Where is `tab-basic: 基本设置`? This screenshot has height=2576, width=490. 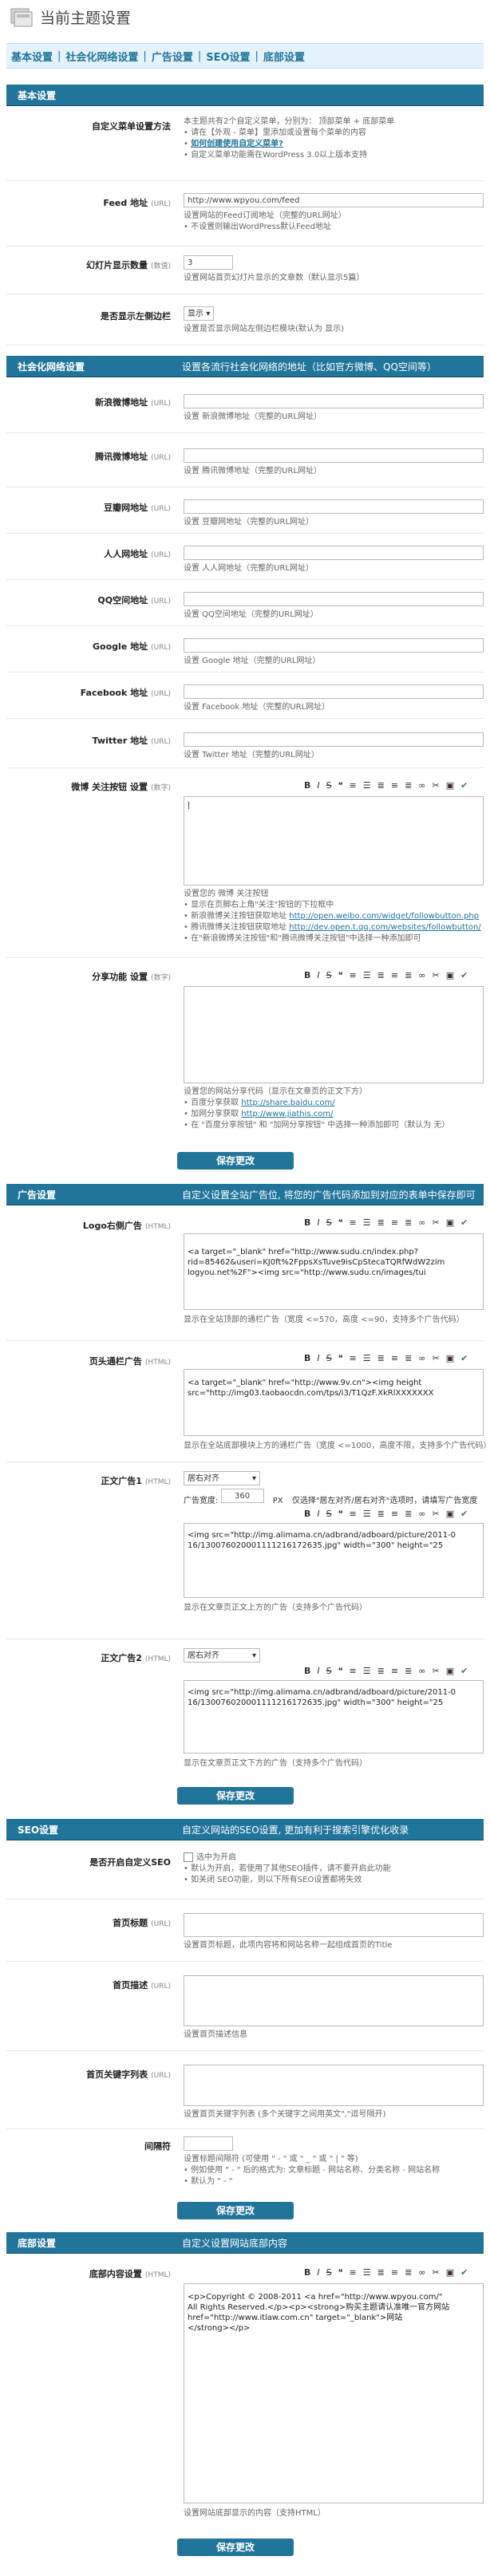 tab-basic: 基本设置 is located at coordinates (31, 56).